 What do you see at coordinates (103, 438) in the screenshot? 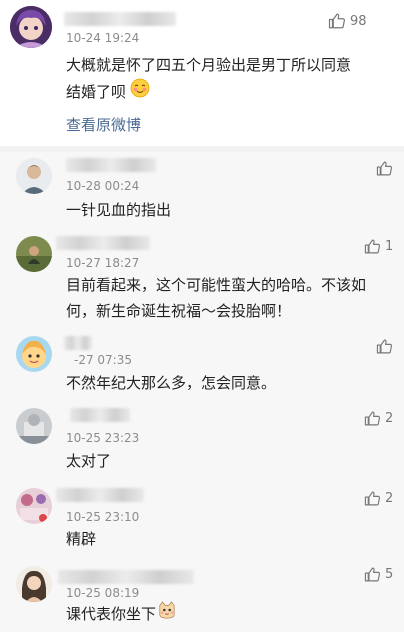
I see `comment-time: 10-25 23:23` at bounding box center [103, 438].